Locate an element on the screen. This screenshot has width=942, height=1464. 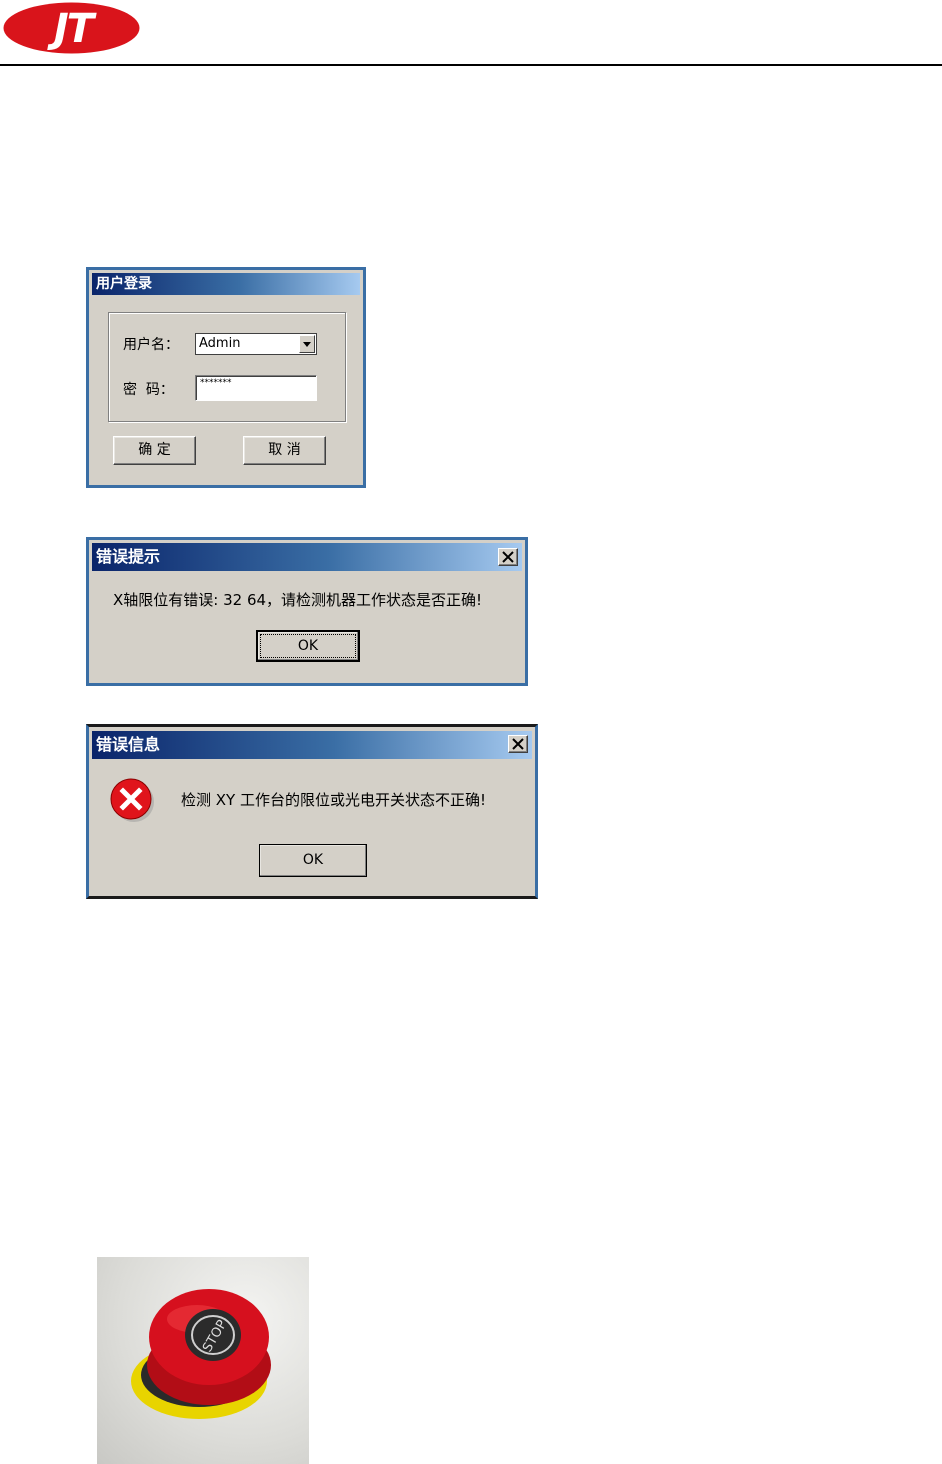
login-dialog: 用户登录 用户名： Admin 密 码： ******* 确 定 取 消 is located at coordinates (226, 377).